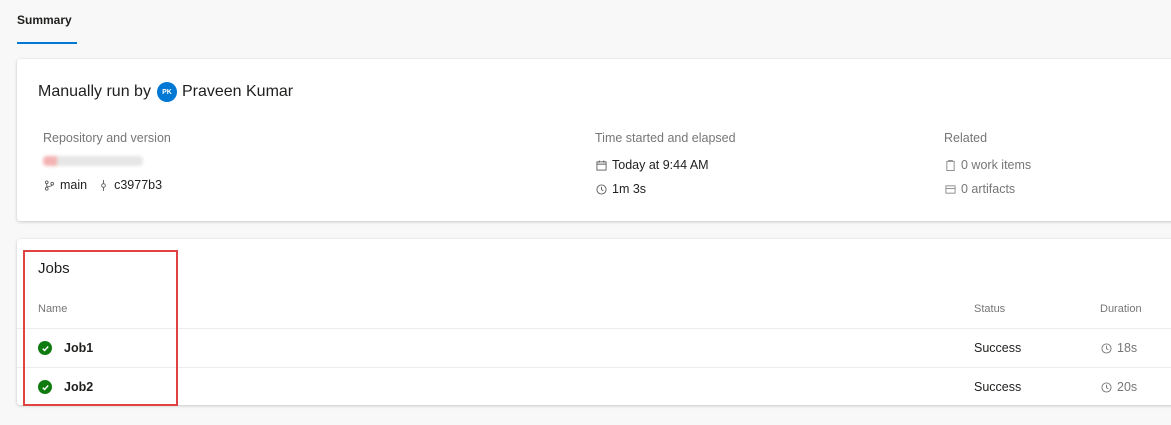 This screenshot has height=425, width=1171. I want to click on job-name-cell: Job2, so click(65, 387).